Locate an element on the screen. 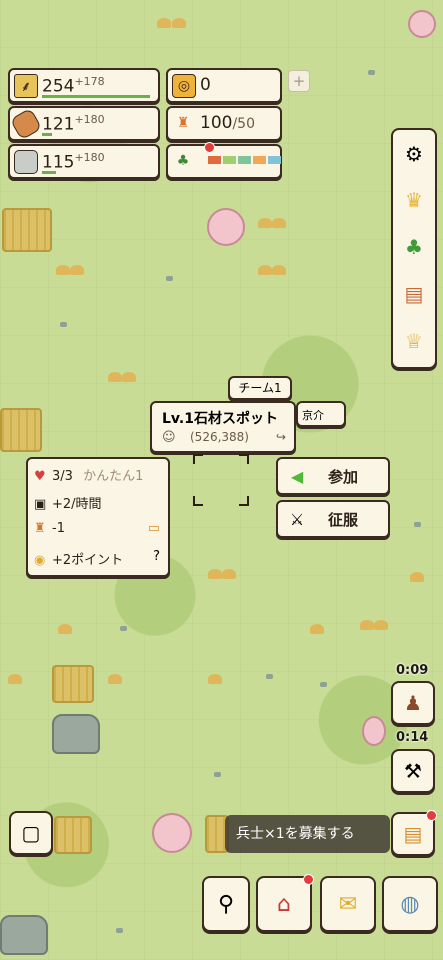 This screenshot has width=443, height=960. add-coin-button: + is located at coordinates (299, 81).